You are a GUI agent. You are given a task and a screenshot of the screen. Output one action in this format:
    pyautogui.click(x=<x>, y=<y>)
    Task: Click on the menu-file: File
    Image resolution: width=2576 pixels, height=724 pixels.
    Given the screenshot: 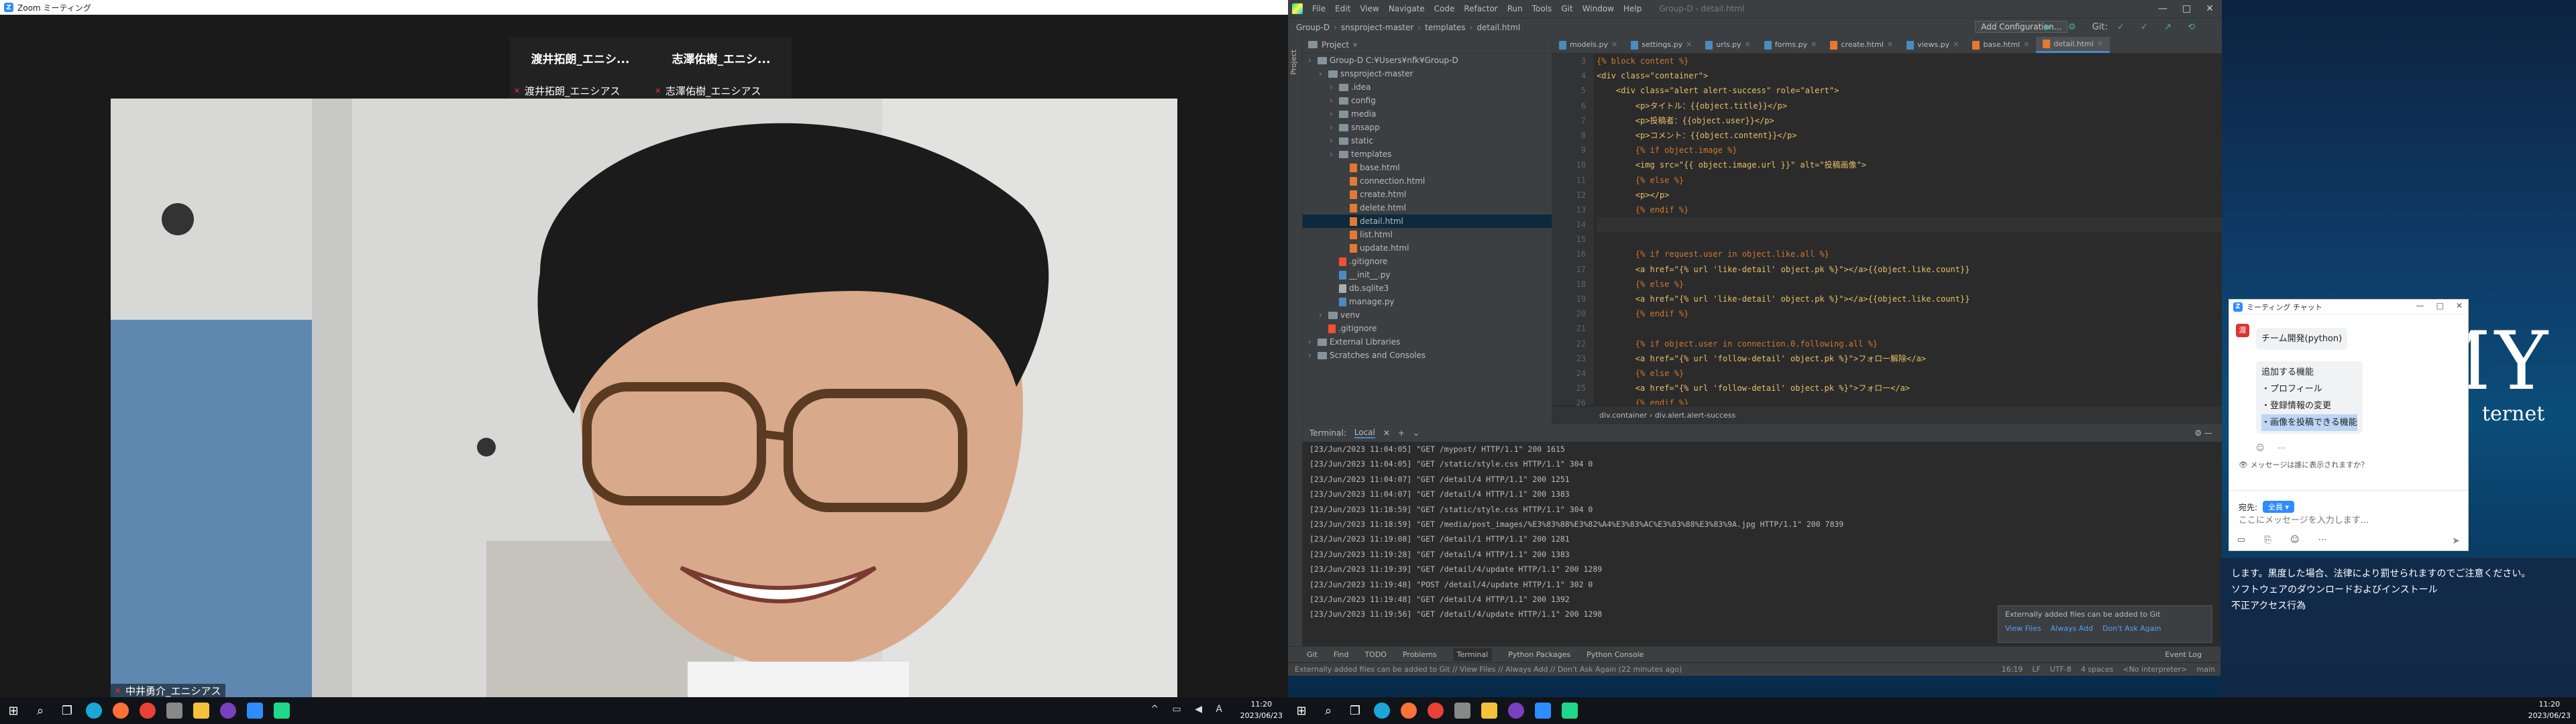 What is the action you would take?
    pyautogui.click(x=1319, y=8)
    